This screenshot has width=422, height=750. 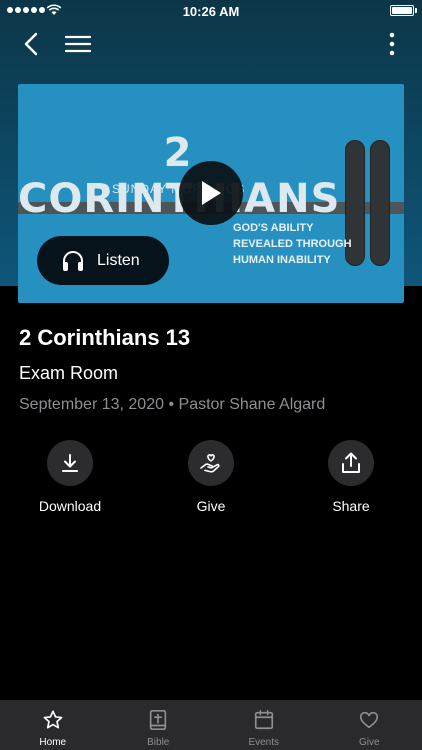 What do you see at coordinates (351, 506) in the screenshot?
I see `share-label: Share` at bounding box center [351, 506].